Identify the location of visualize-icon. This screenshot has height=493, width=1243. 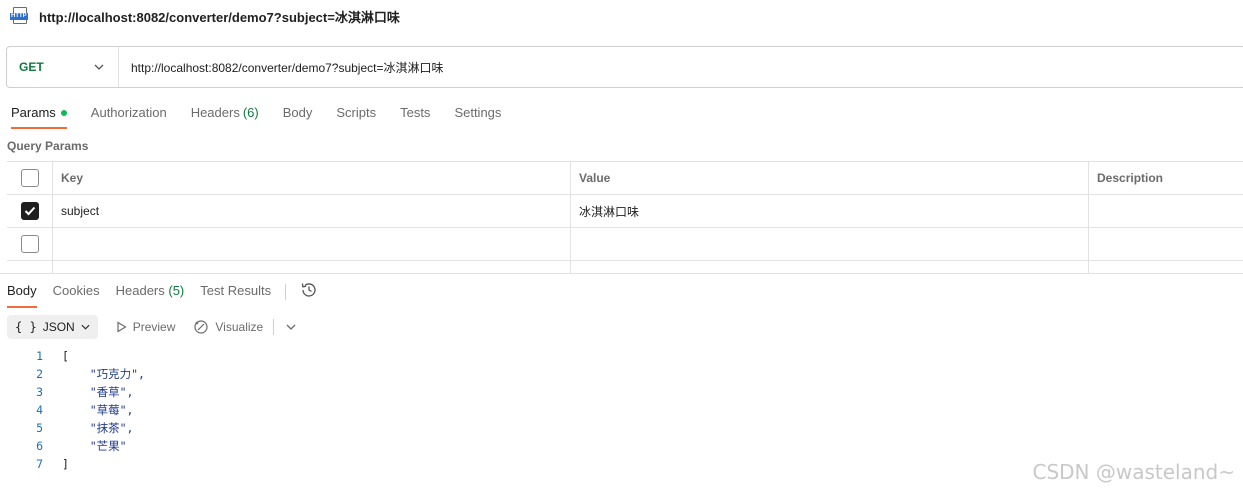
(201, 327).